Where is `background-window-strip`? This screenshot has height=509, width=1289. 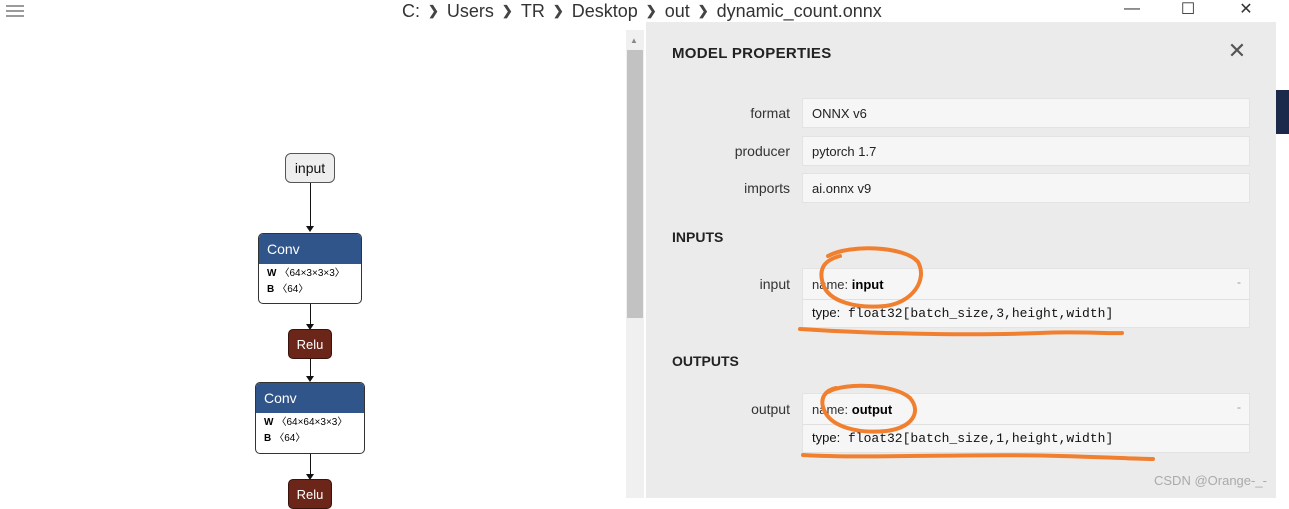
background-window-strip is located at coordinates (1282, 249).